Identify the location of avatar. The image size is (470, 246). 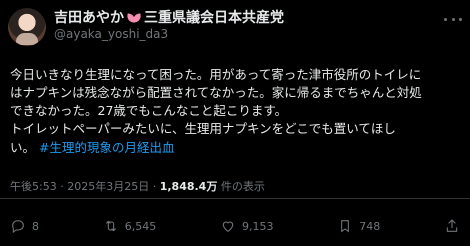
(27, 27).